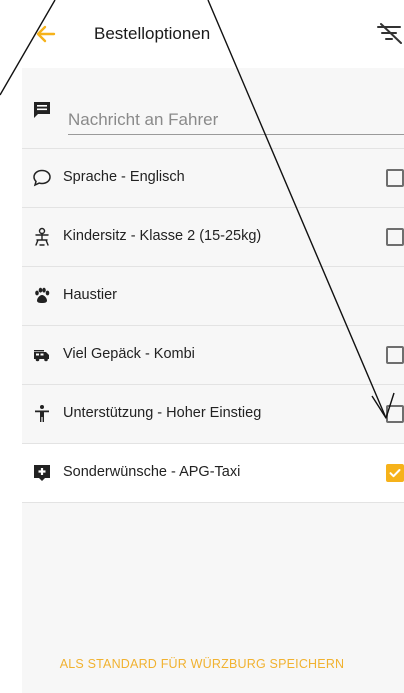 The height and width of the screenshot is (693, 404). I want to click on option-support: Unterstützung - Hoher Einstieg, so click(213, 414).